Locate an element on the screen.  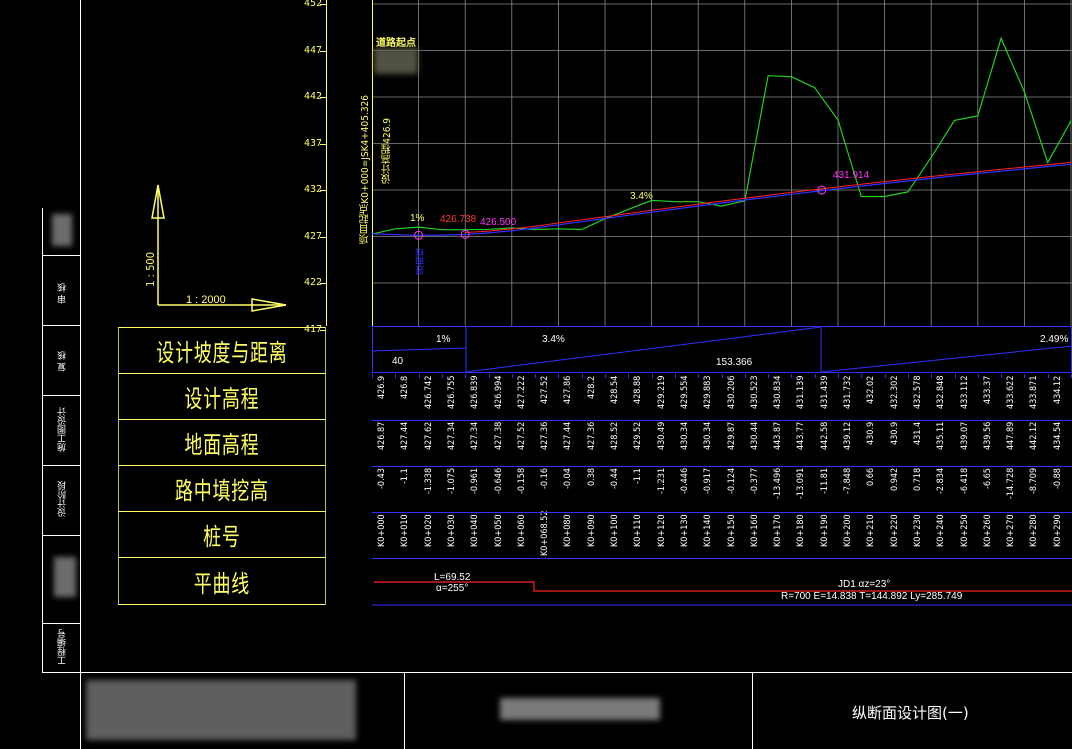
table-cell-design: 426.8 is located at coordinates (405, 388).